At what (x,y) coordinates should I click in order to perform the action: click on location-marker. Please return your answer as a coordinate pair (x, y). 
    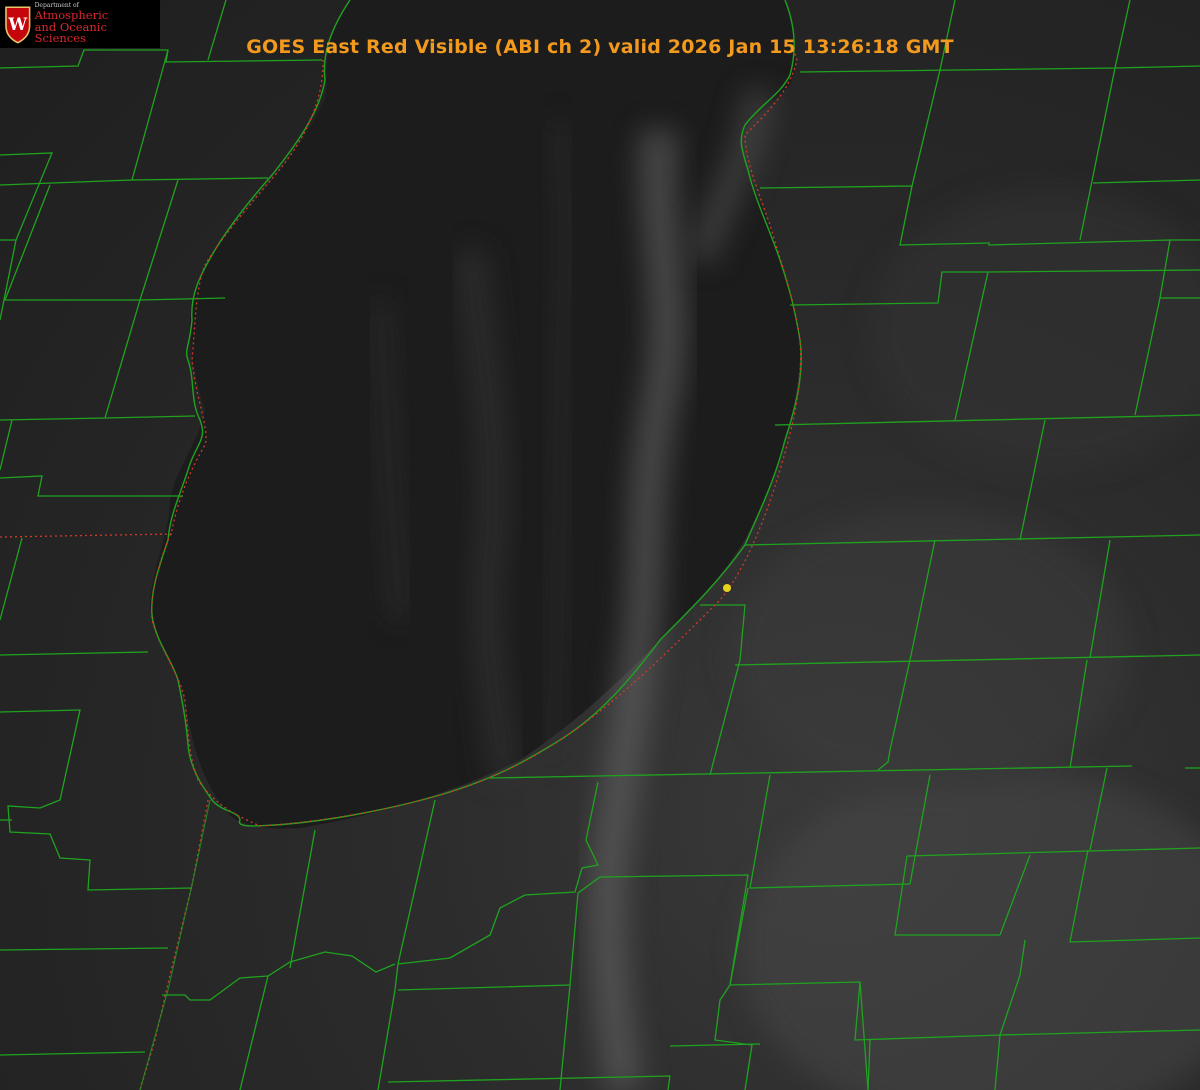
    Looking at the image, I should click on (727, 588).